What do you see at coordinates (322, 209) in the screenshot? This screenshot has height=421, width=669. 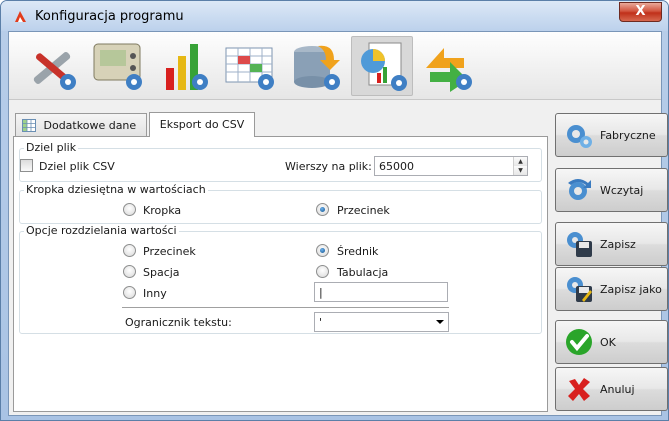 I see `radio-decimal-comma` at bounding box center [322, 209].